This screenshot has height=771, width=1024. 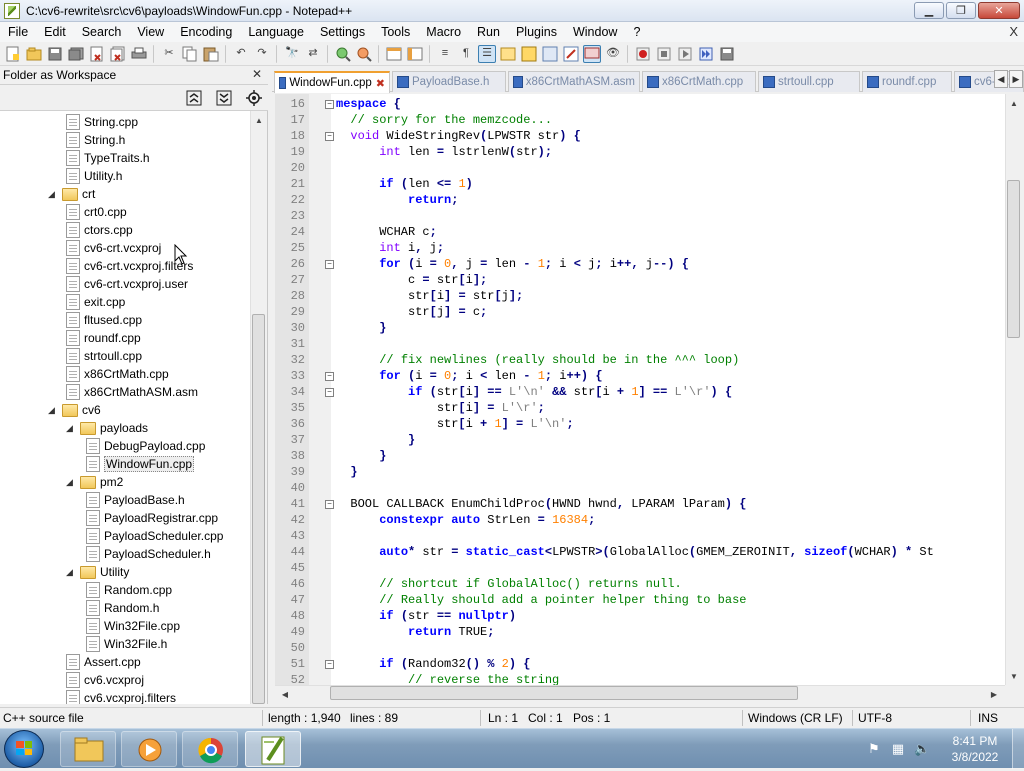 What do you see at coordinates (241, 54) in the screenshot?
I see `undo-icon: ↶` at bounding box center [241, 54].